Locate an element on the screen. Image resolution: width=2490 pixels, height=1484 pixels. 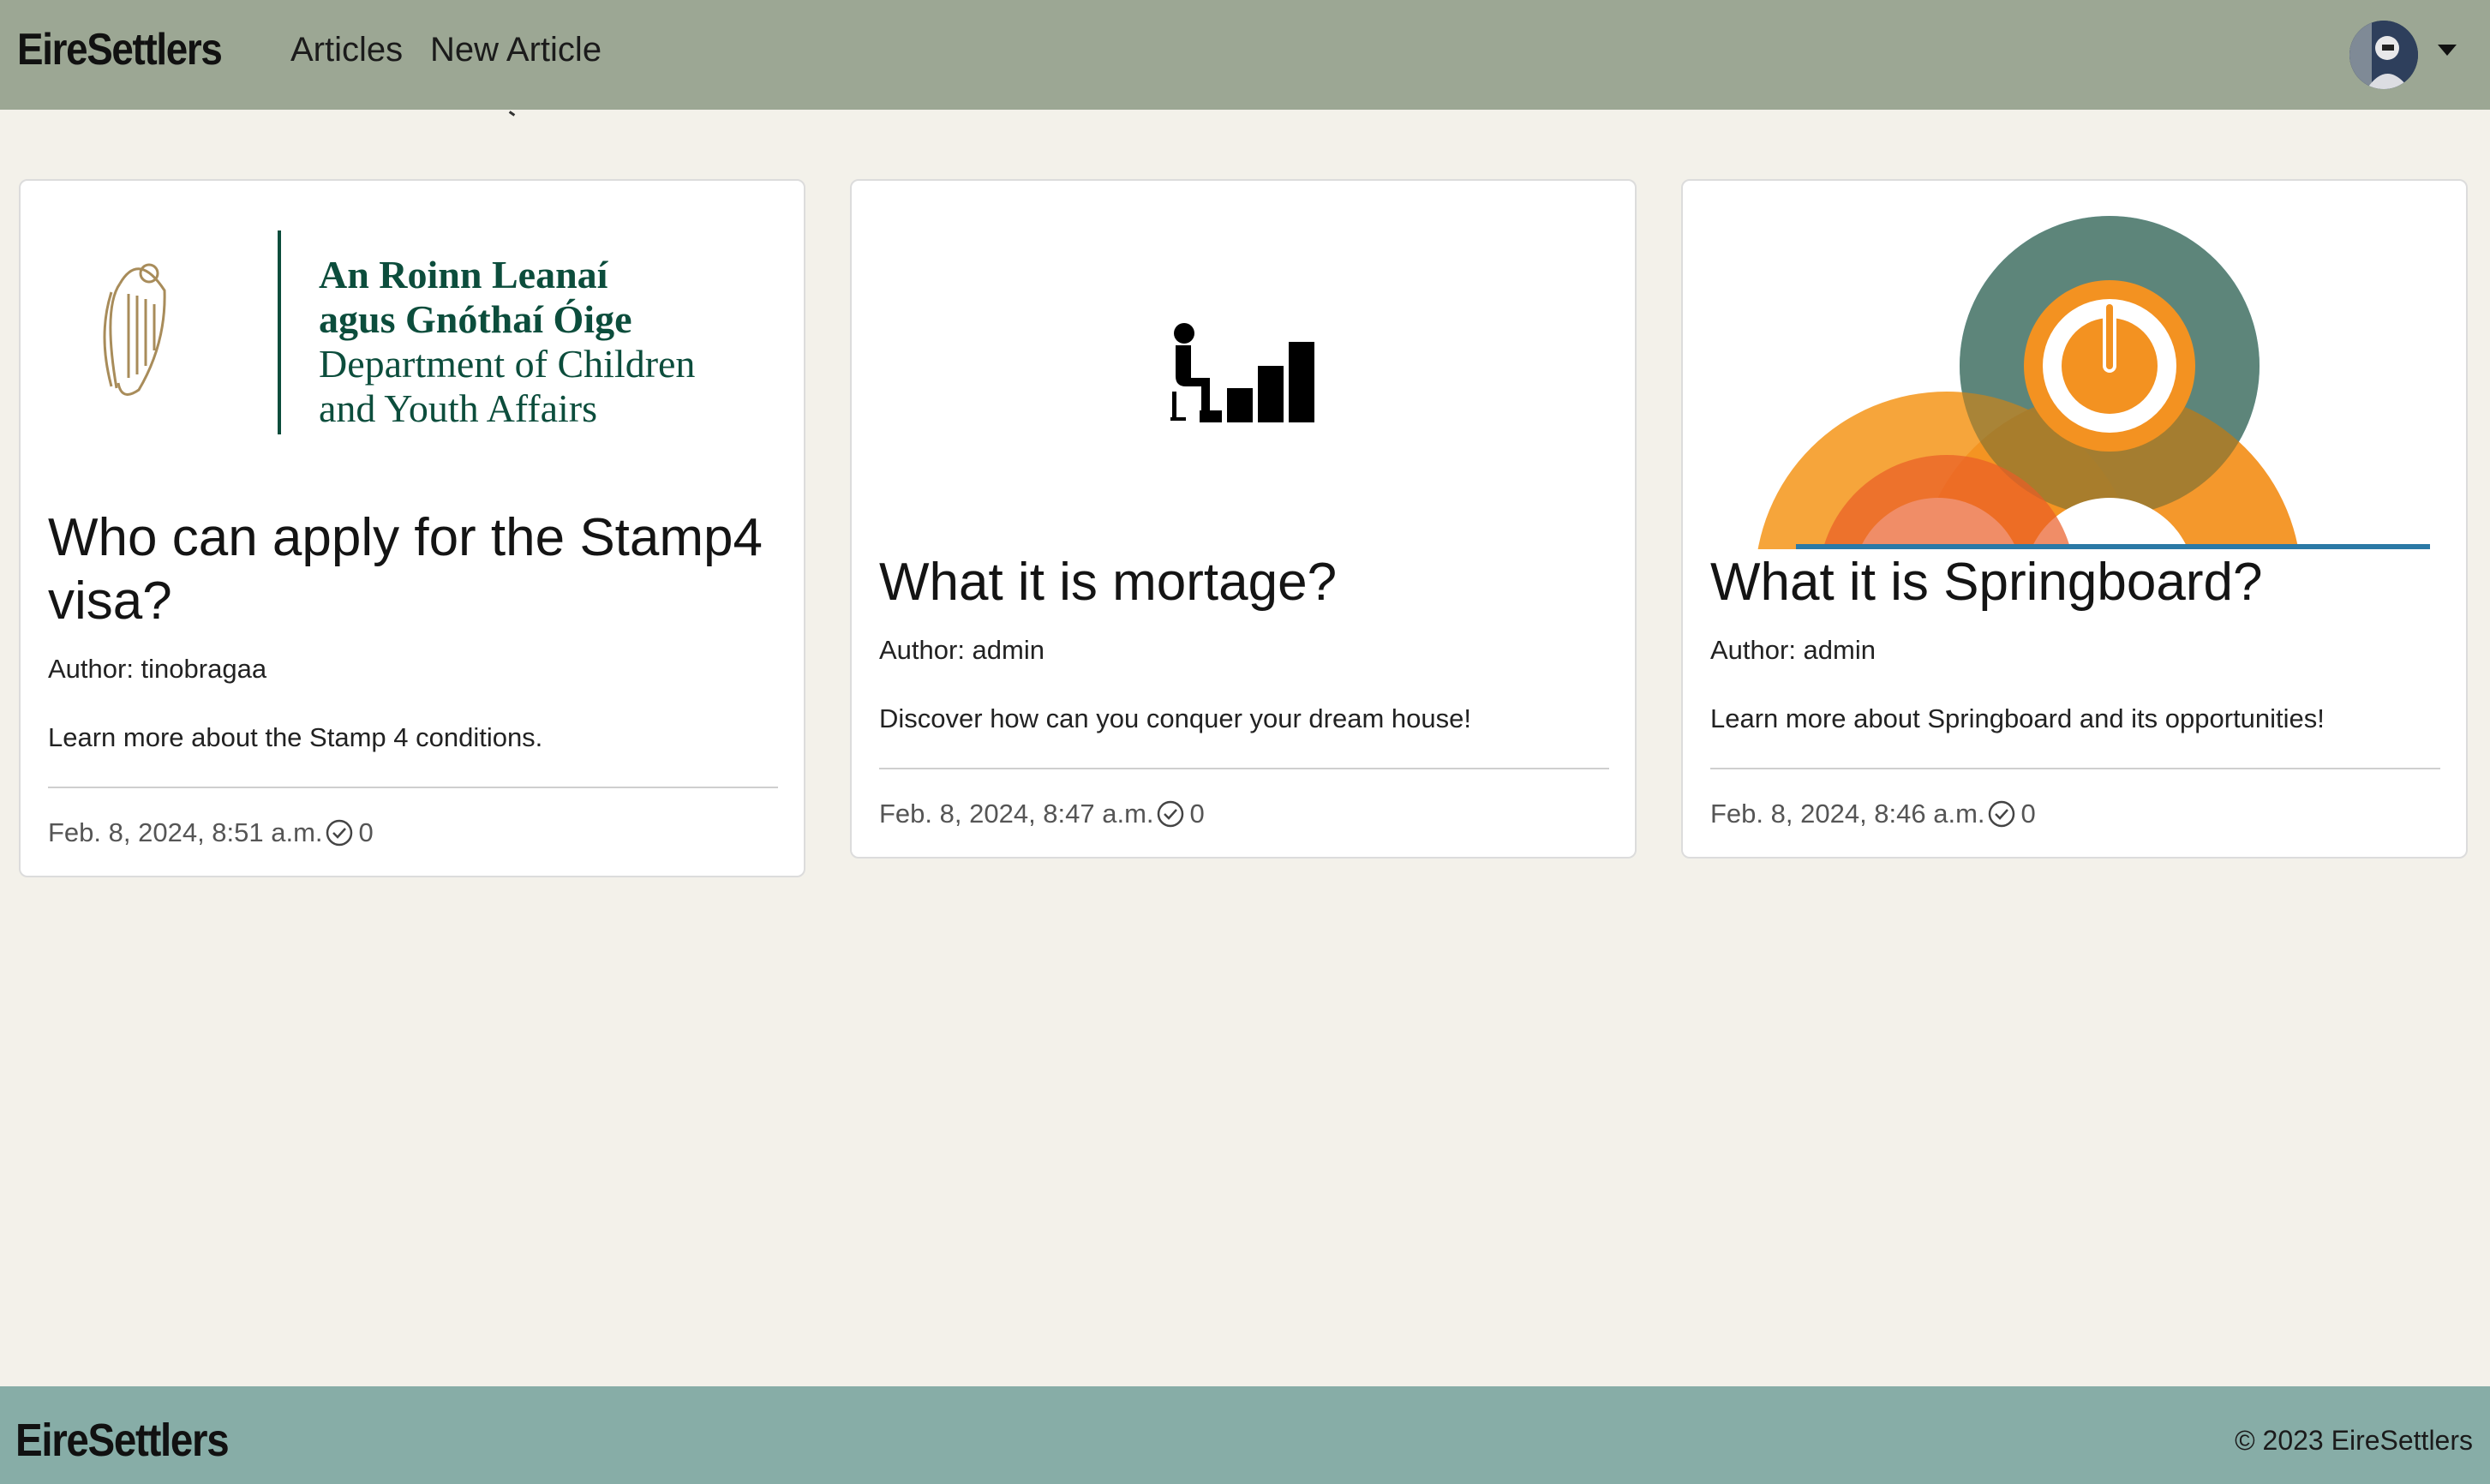
article-image-springboard-logo is located at coordinates (2075, 377).